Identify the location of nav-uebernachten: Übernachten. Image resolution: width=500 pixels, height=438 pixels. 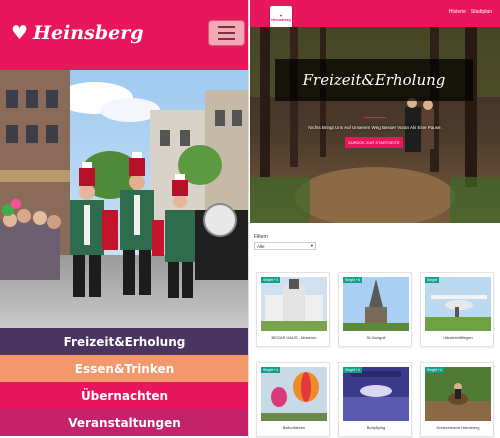
(124, 395).